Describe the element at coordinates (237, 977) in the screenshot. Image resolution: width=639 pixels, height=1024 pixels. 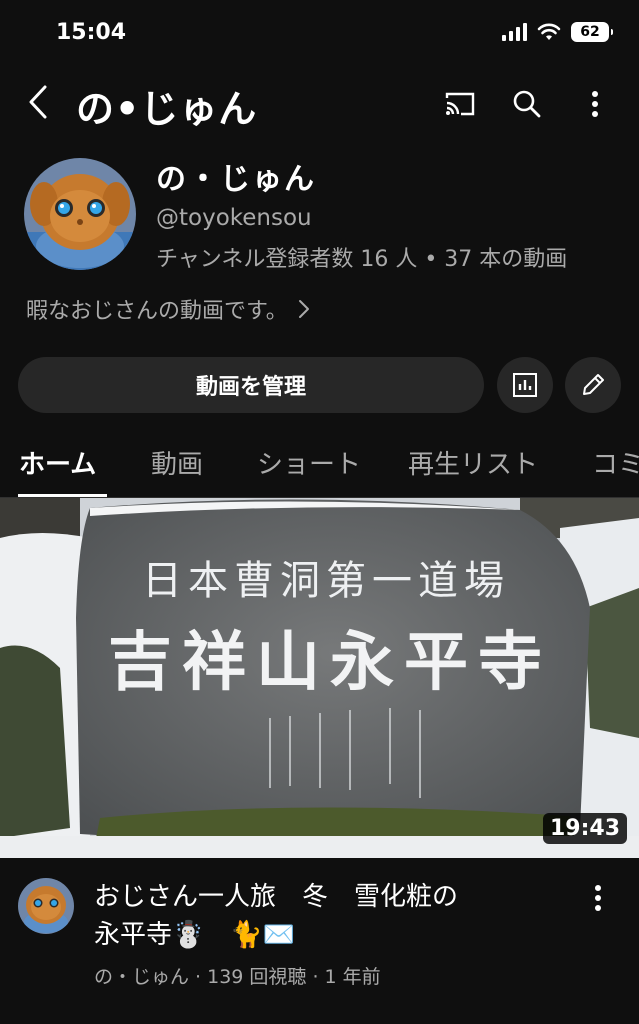
I see `video-meta: の・じゅん · 139 回視聴 · 1 年前` at that location.